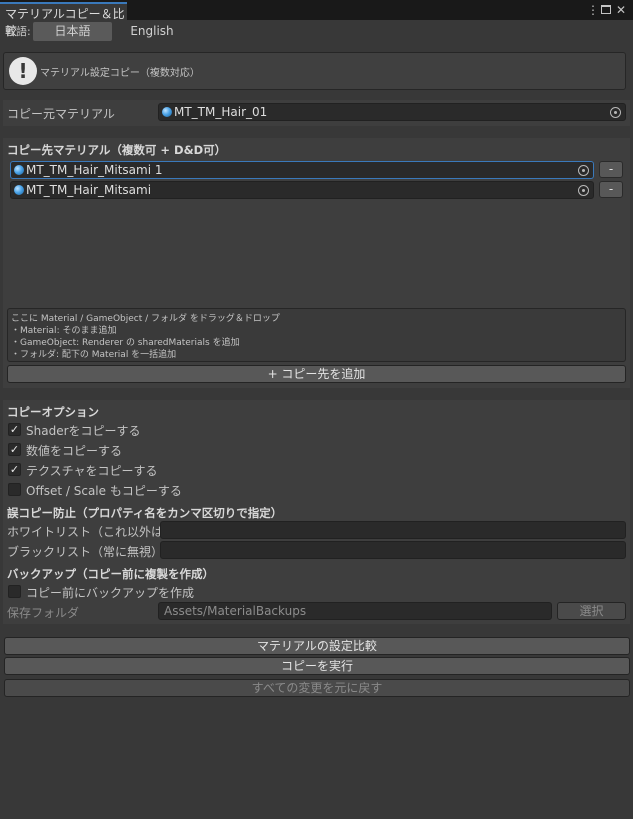 This screenshot has width=633, height=819. I want to click on backup-folder-input: Assets/MaterialBackups, so click(355, 611).